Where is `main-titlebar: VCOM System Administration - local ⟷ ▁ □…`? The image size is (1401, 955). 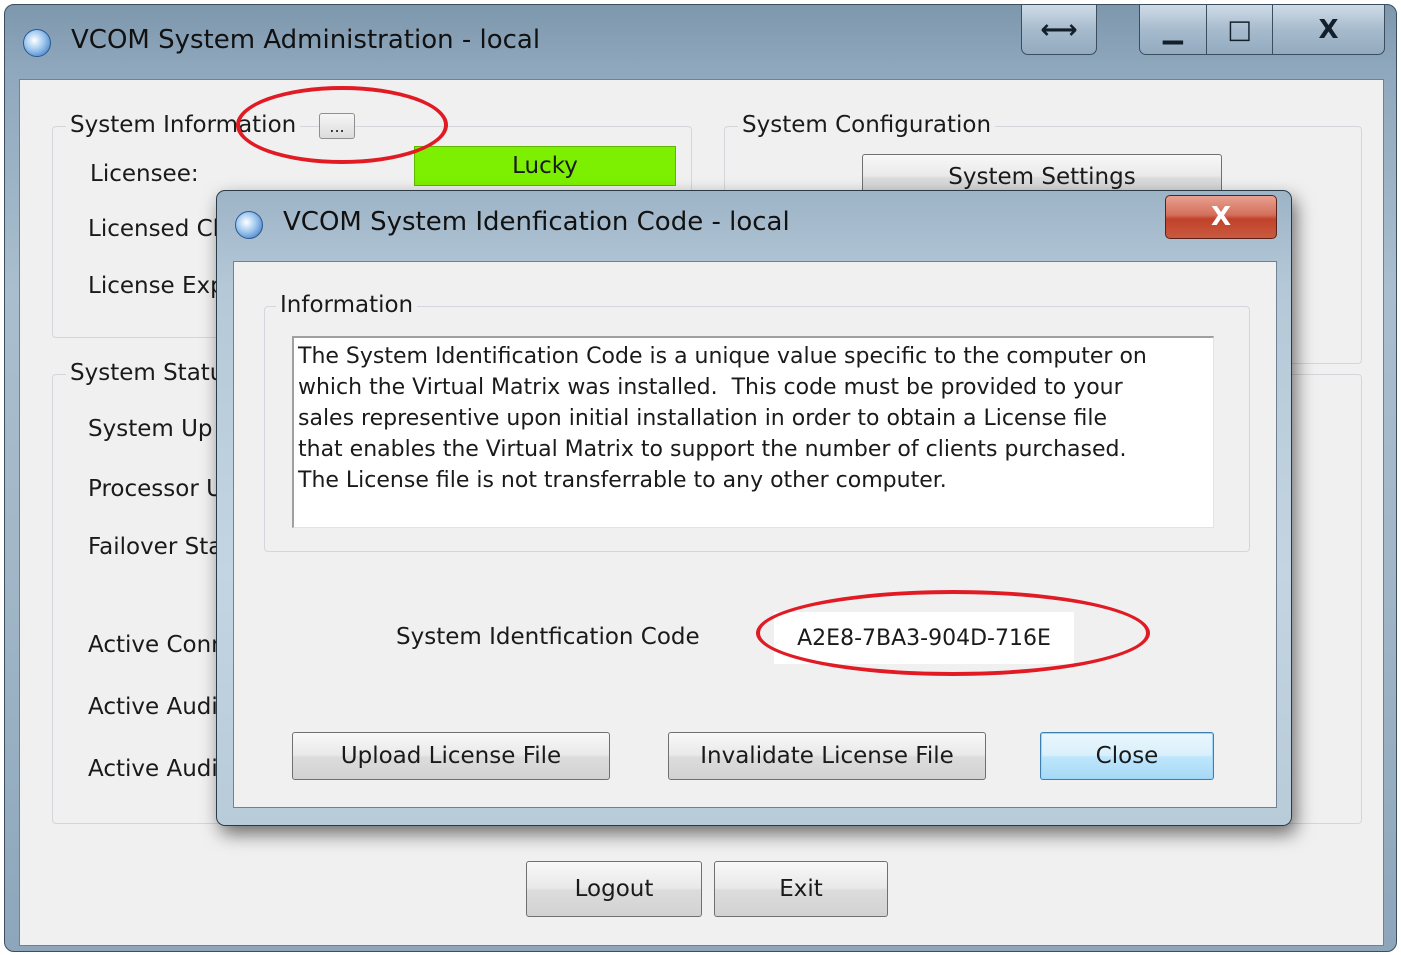 main-titlebar: VCOM System Administration - local ⟷ ▁ □… is located at coordinates (700, 42).